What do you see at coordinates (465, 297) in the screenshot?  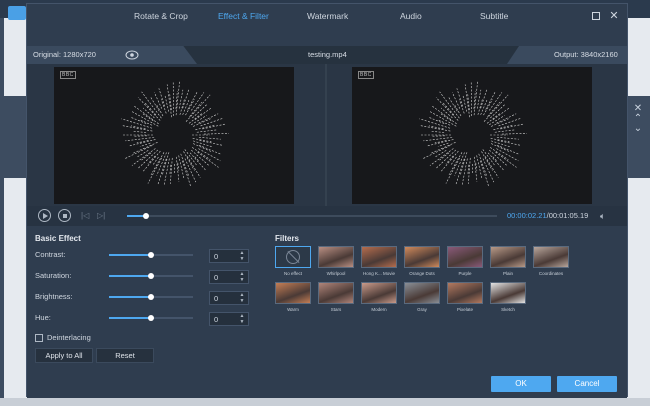 I see `filter-item: Pixelate` at bounding box center [465, 297].